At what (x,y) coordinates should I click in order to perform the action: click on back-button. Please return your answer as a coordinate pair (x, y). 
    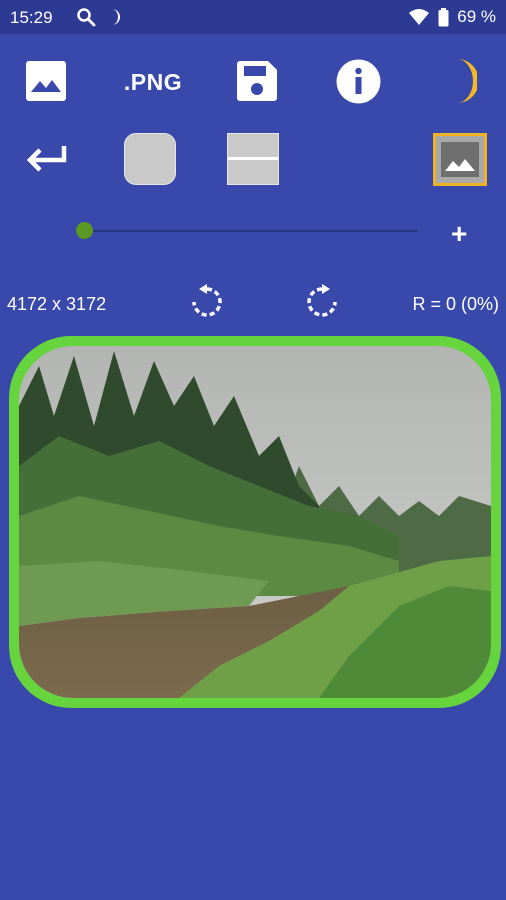
    Looking at the image, I should click on (46, 158).